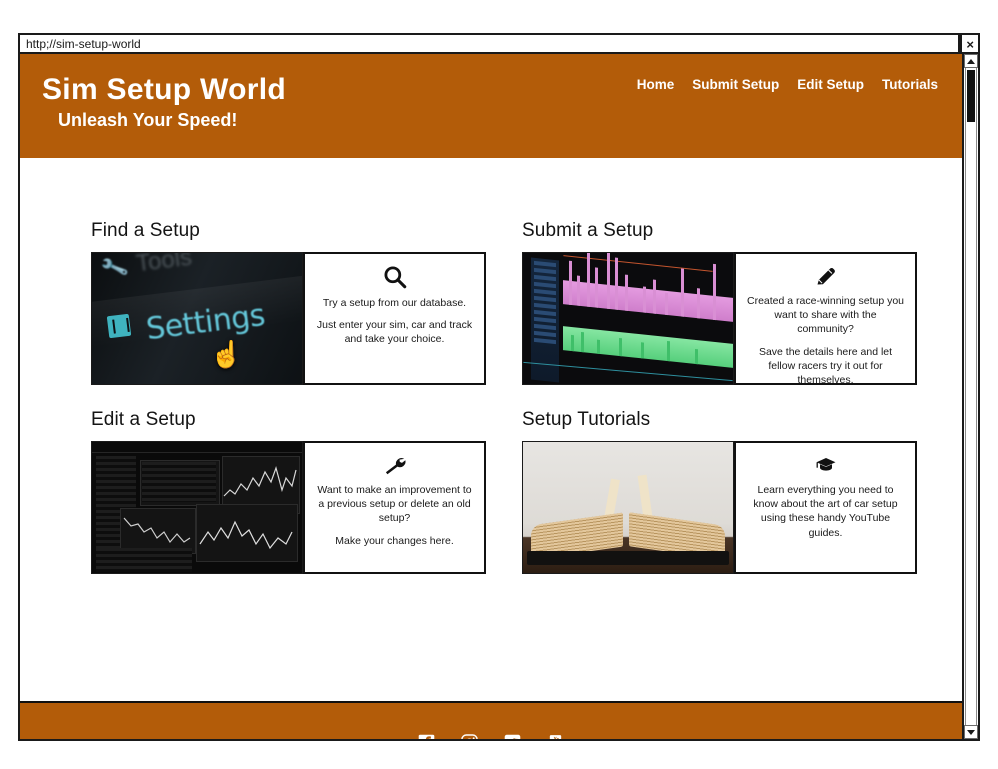 This screenshot has width=998, height=769. I want to click on card-heading: Find a Setup, so click(145, 230).